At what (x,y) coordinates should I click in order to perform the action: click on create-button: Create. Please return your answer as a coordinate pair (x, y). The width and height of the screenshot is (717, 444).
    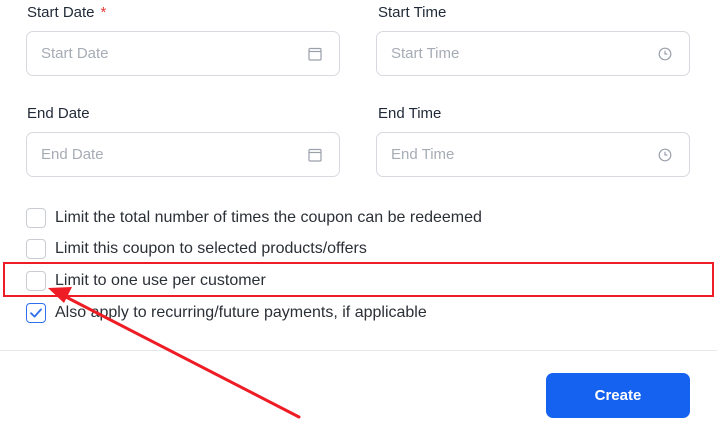
    Looking at the image, I should click on (618, 395).